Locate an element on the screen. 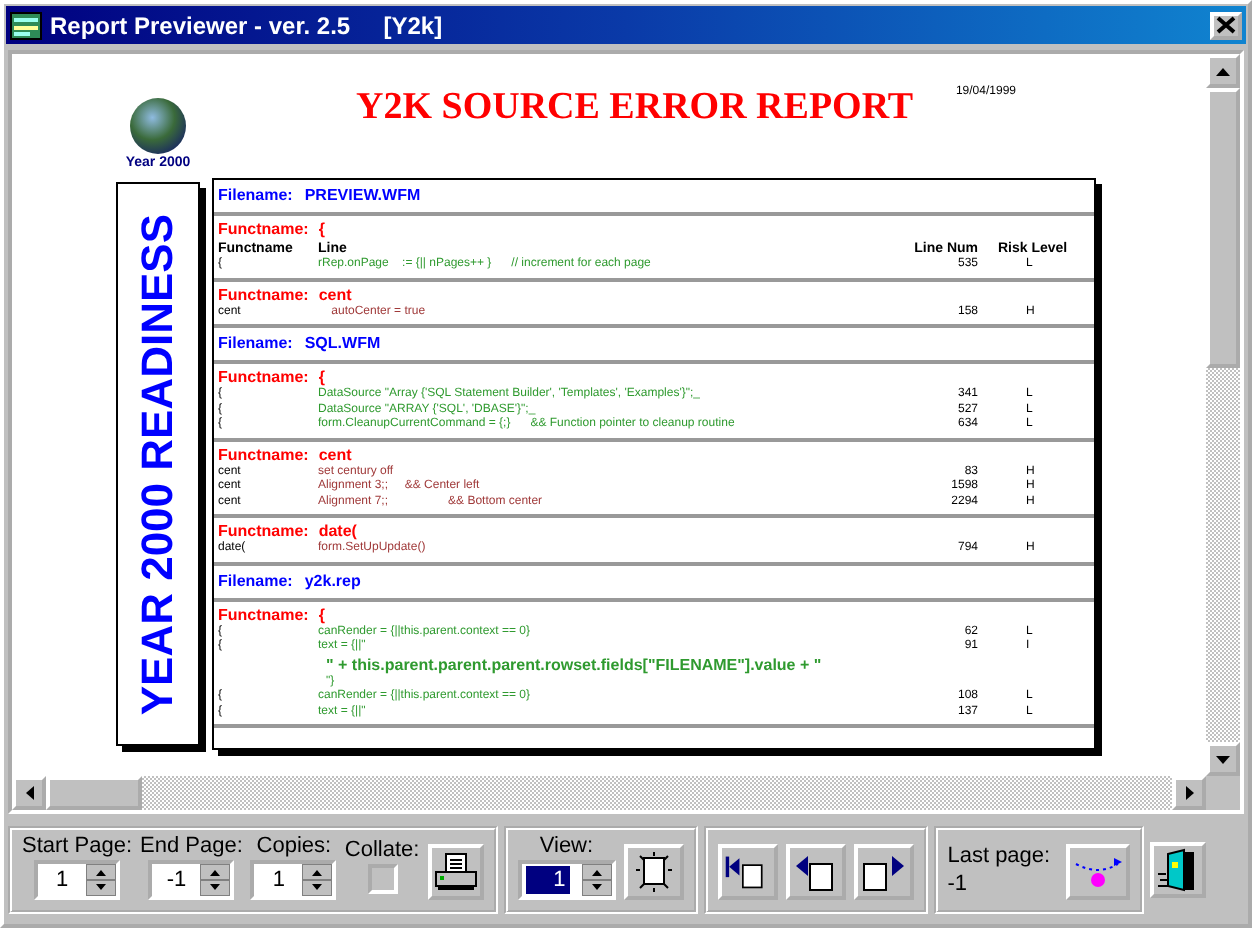  globe-icon is located at coordinates (158, 126).